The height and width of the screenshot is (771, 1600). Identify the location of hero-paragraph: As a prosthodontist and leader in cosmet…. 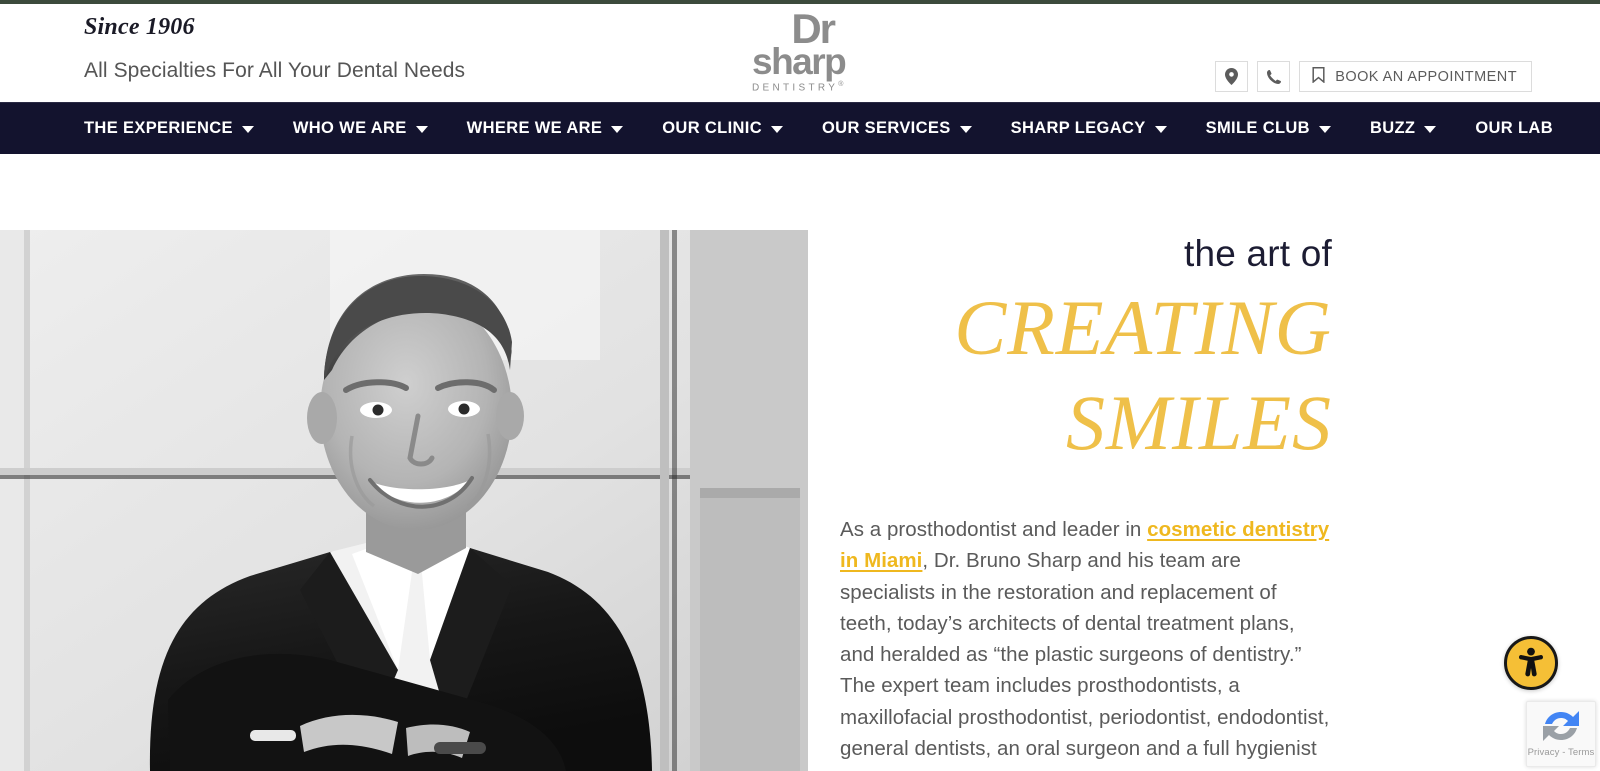
(1086, 642).